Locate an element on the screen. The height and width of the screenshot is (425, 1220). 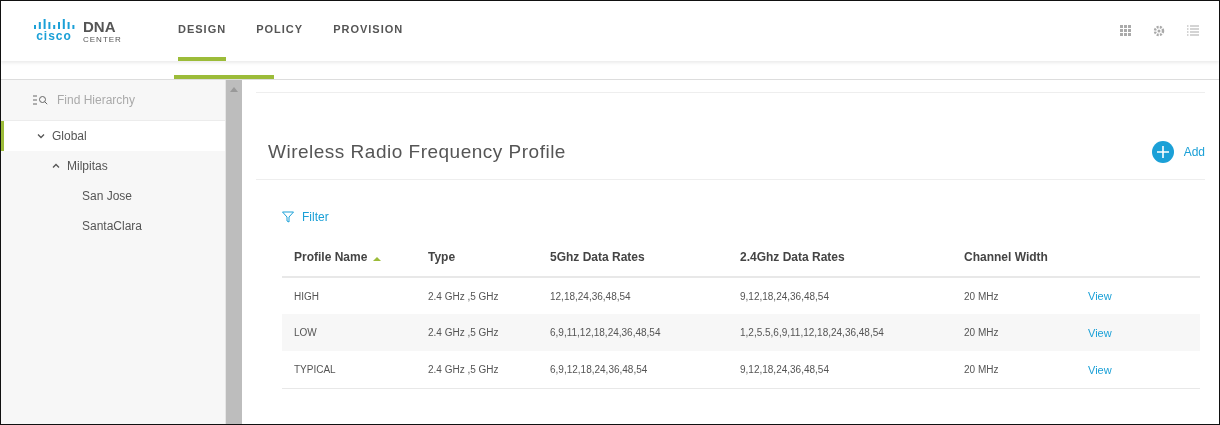
nav-tab: DESIGN is located at coordinates (202, 31).